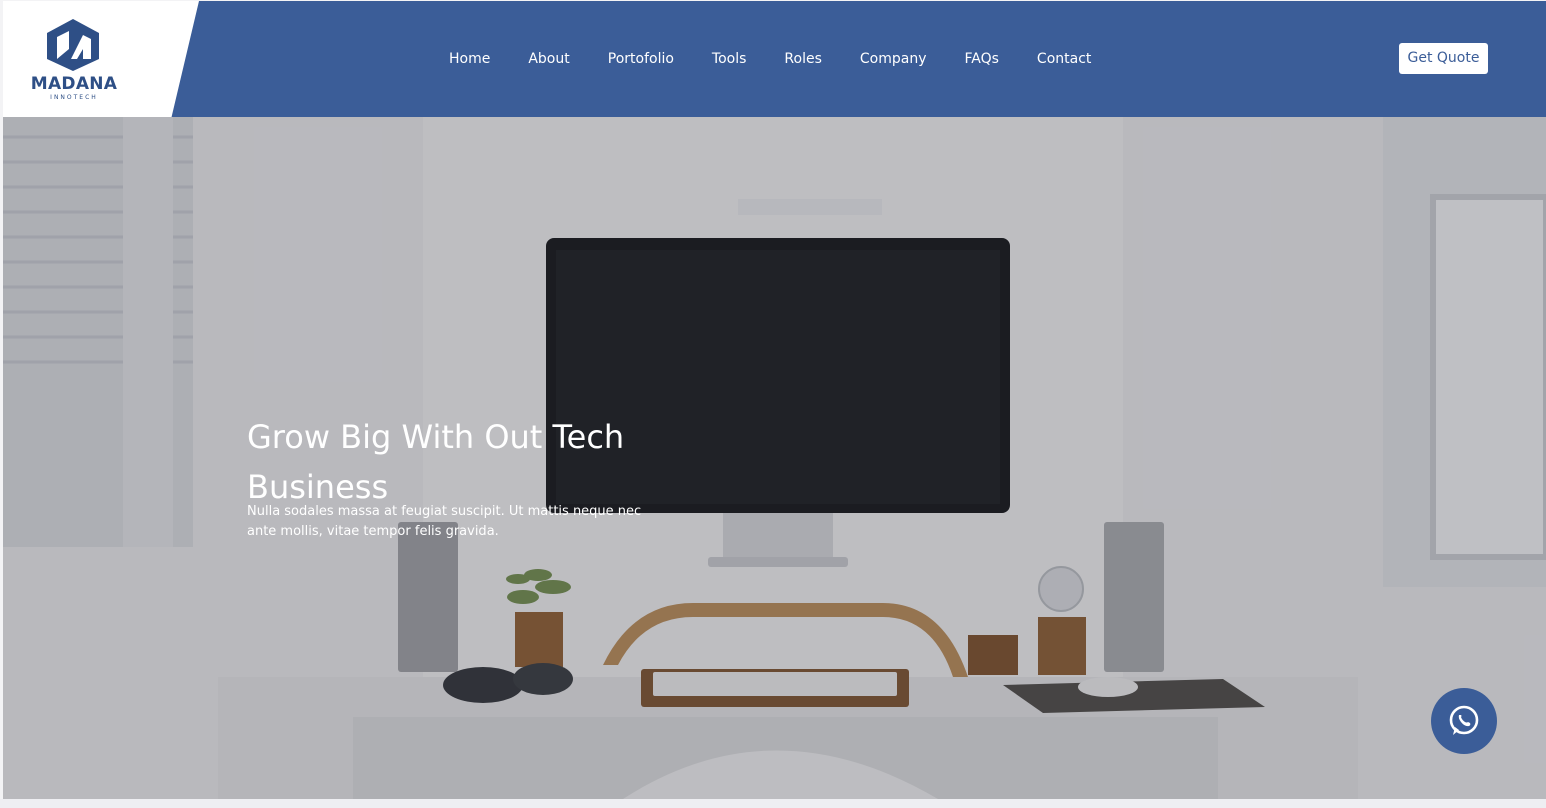 This screenshot has height=808, width=1546. Describe the element at coordinates (548, 59) in the screenshot. I see `nav-about: About` at that location.